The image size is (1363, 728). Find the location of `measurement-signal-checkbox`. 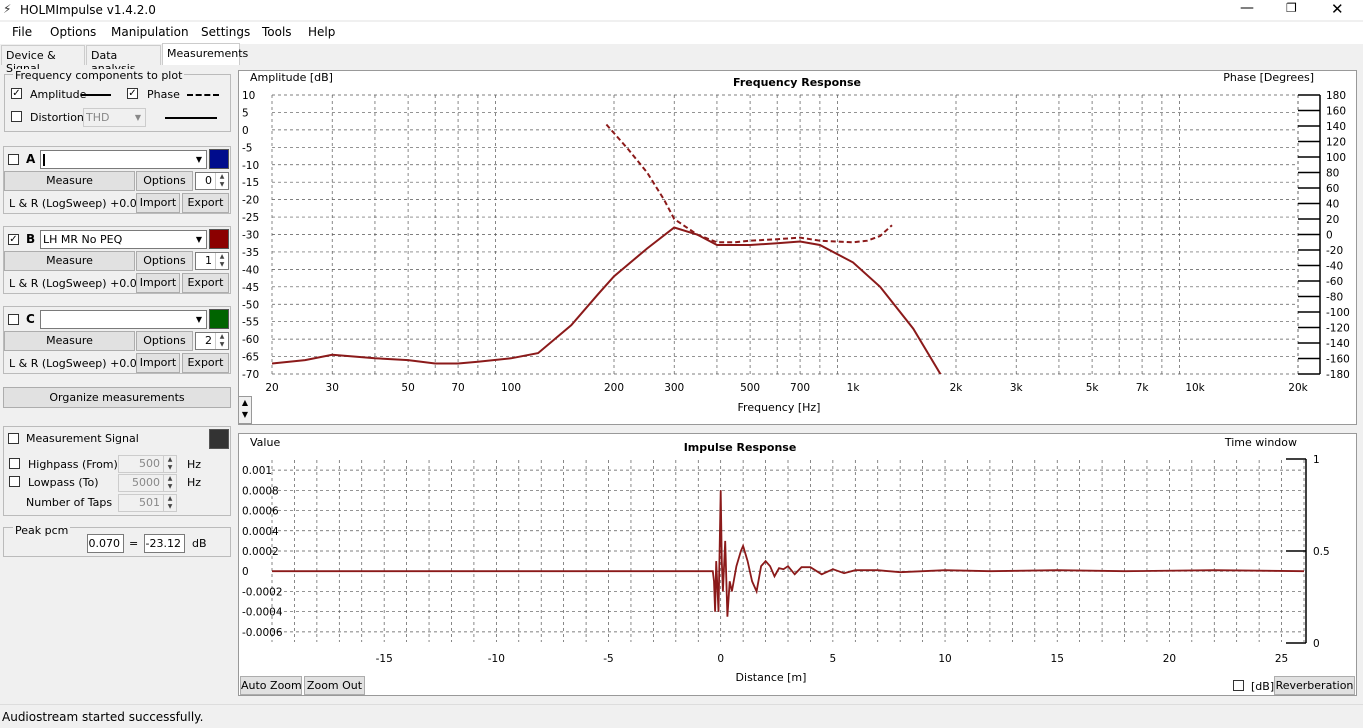

measurement-signal-checkbox is located at coordinates (13, 438).